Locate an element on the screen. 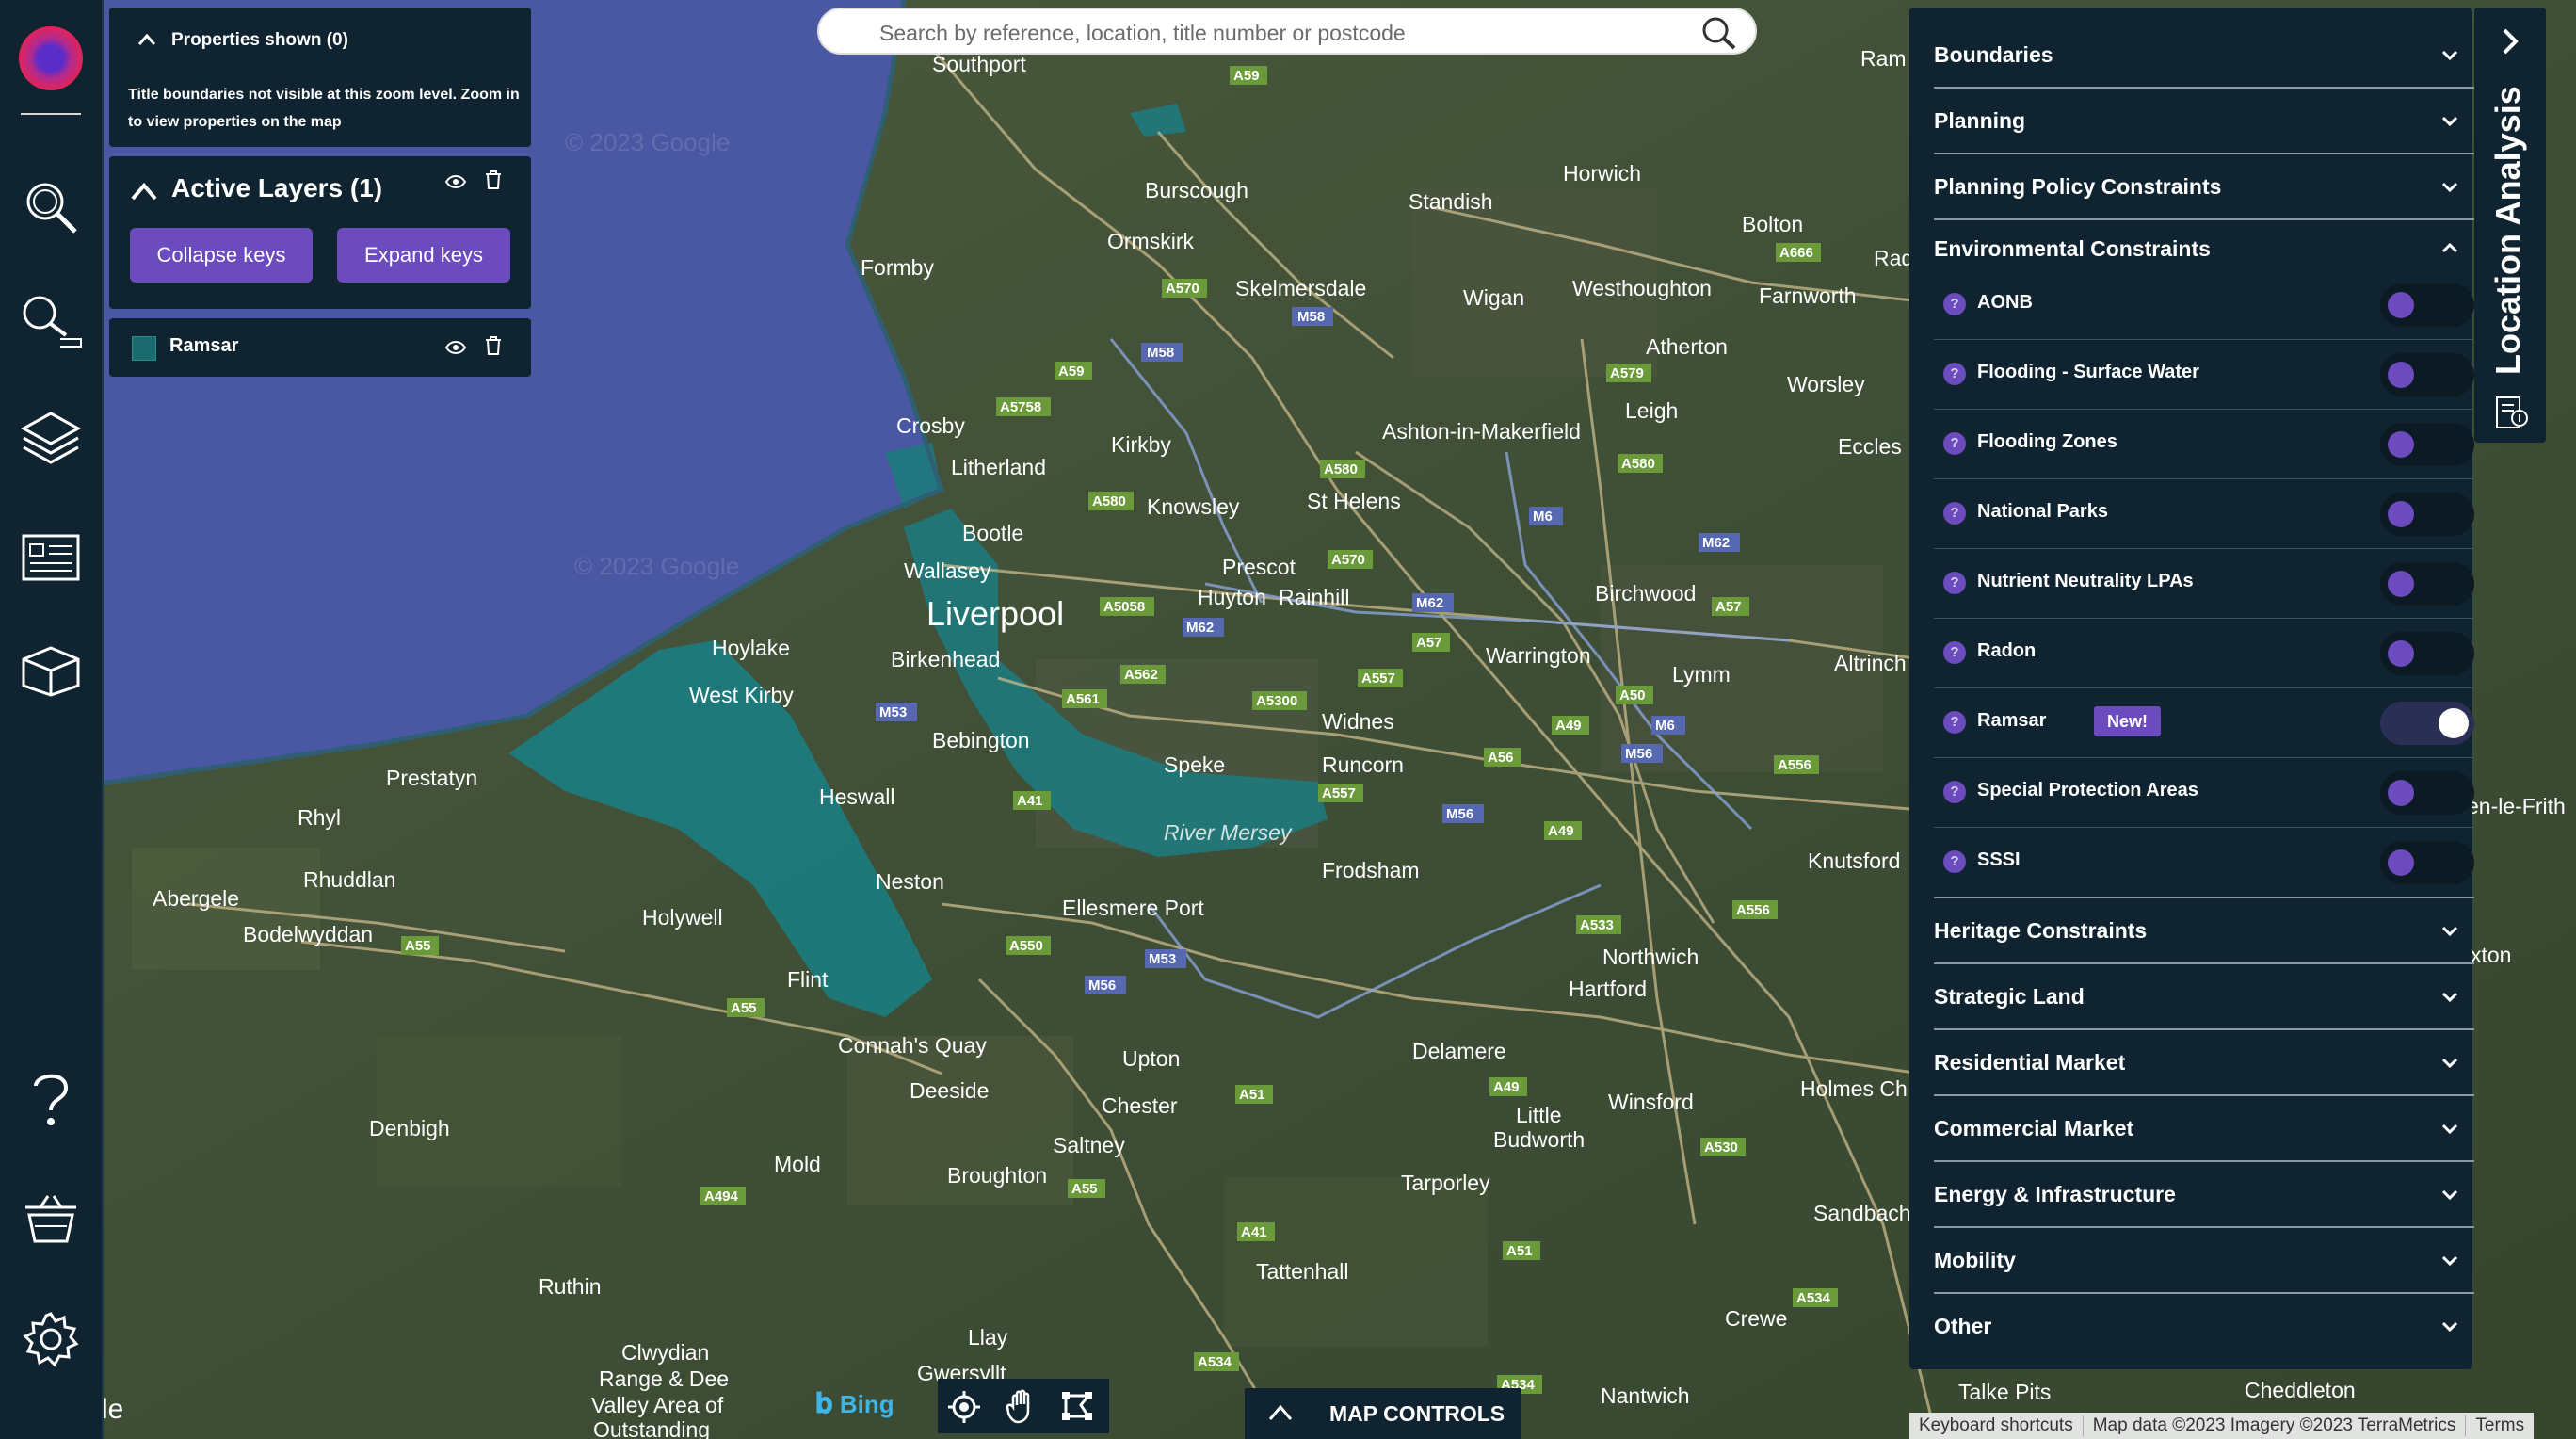 Image resolution: width=2576 pixels, height=1439 pixels. active-layer-row: Ramsar is located at coordinates (320, 347).